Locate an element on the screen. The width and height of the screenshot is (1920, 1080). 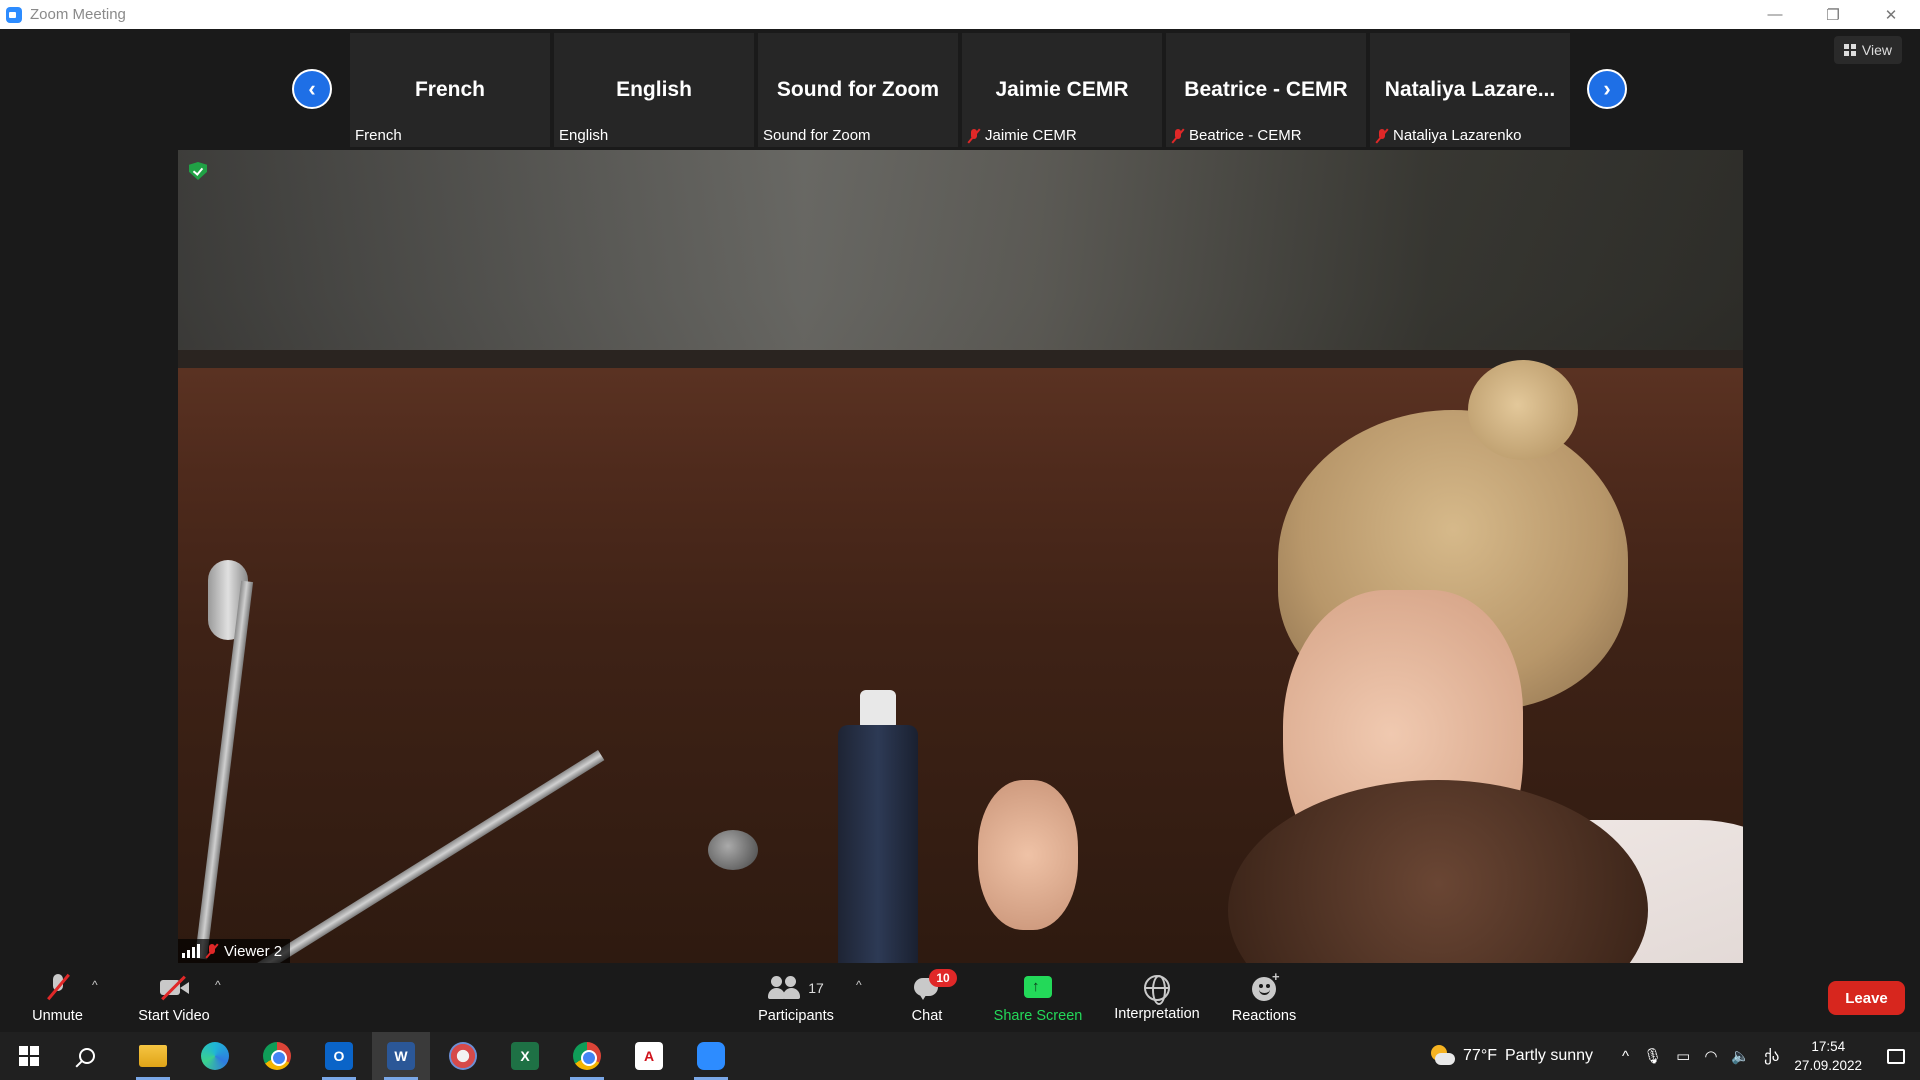
zoom-icon is located at coordinates (711, 1056).